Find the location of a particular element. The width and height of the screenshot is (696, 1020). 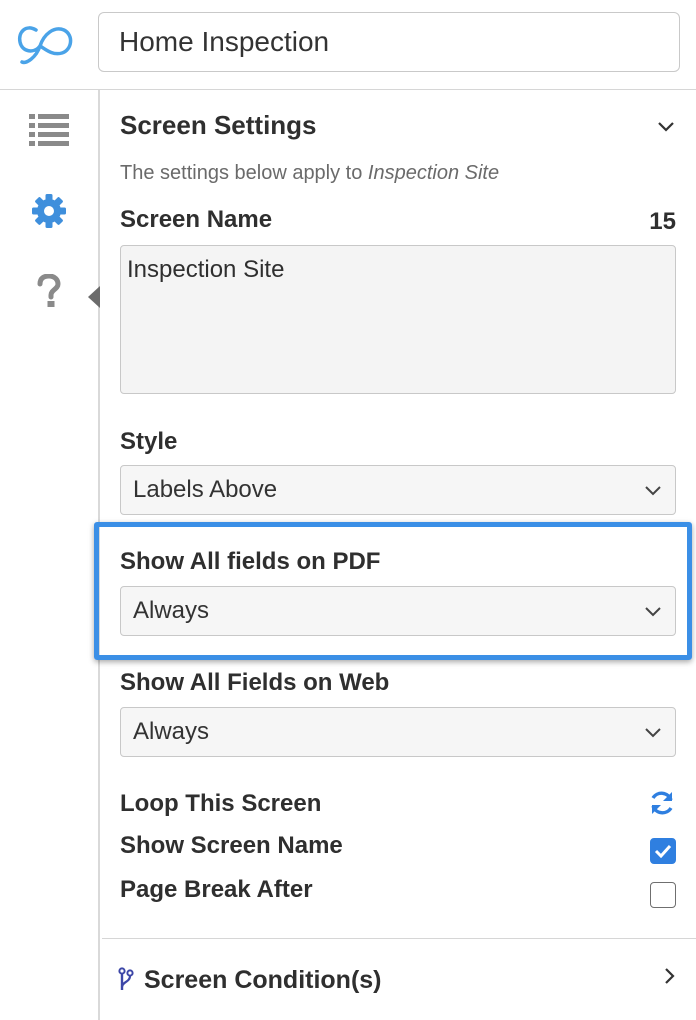

style-select: Labels Above is located at coordinates (398, 490).